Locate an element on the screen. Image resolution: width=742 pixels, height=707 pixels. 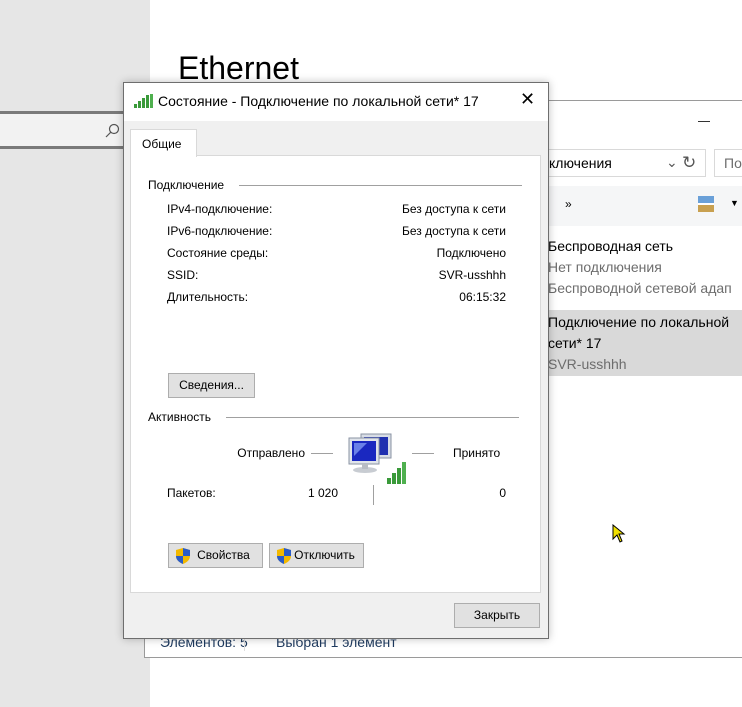
signal-icon is located at coordinates (143, 101).